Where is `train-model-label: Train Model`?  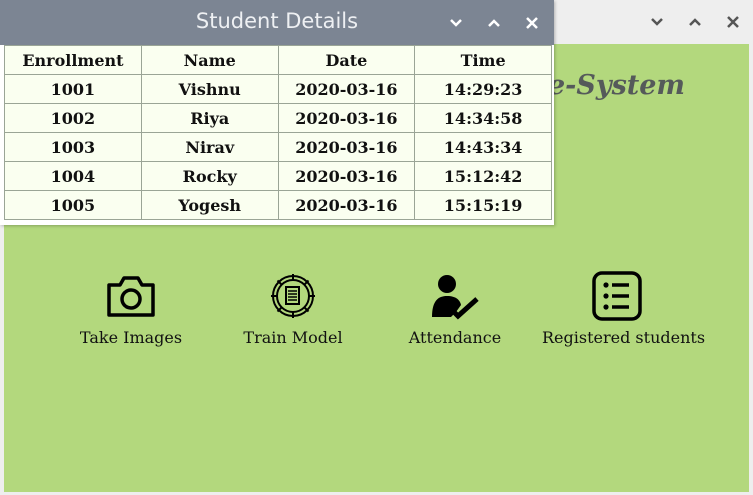
train-model-label: Train Model is located at coordinates (293, 337).